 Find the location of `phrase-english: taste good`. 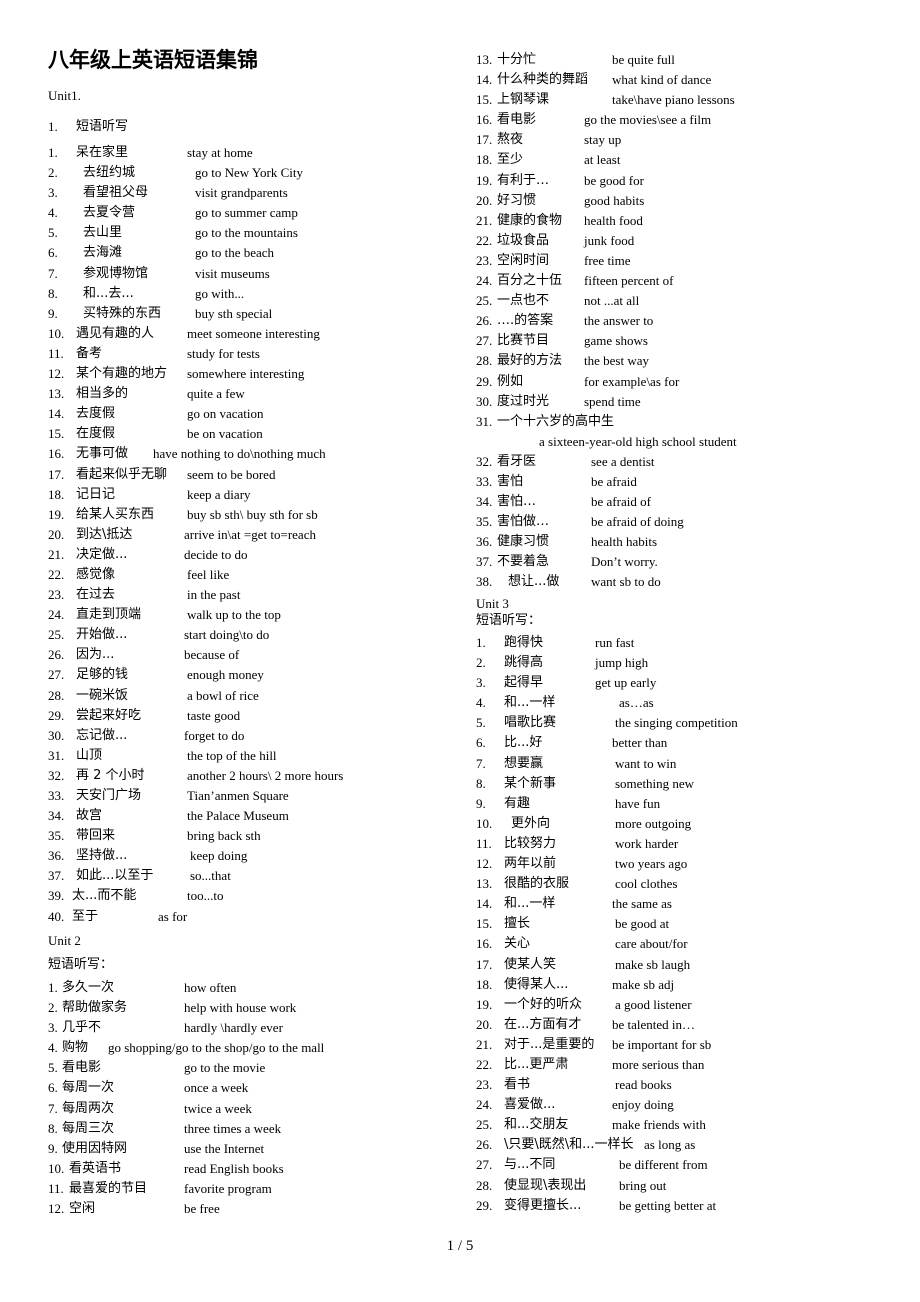

phrase-english: taste good is located at coordinates (214, 715).